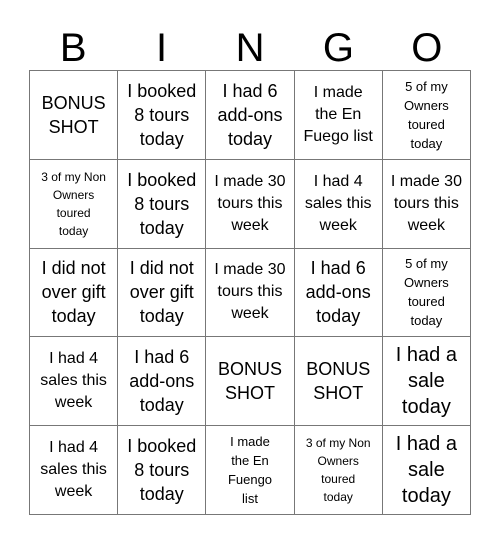  I want to click on header-letter-o: O, so click(427, 48).